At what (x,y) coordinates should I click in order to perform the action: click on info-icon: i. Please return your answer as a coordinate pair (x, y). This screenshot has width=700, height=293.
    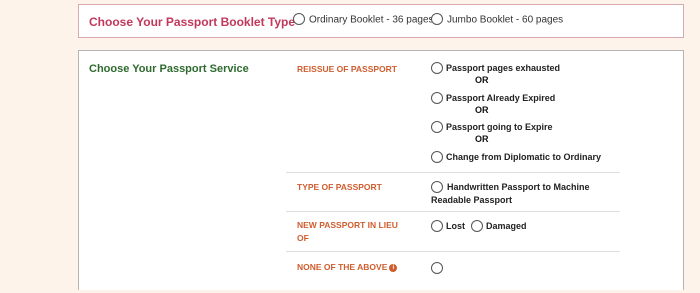
    Looking at the image, I should click on (393, 267).